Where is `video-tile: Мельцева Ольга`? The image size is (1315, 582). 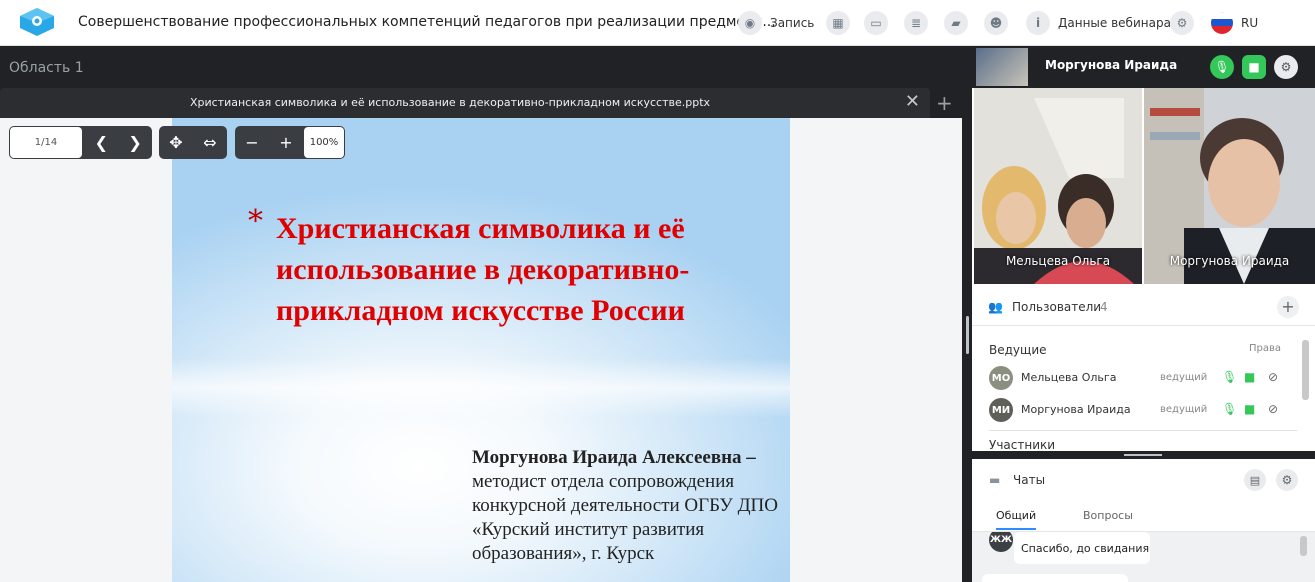 video-tile: Мельцева Ольга is located at coordinates (1058, 186).